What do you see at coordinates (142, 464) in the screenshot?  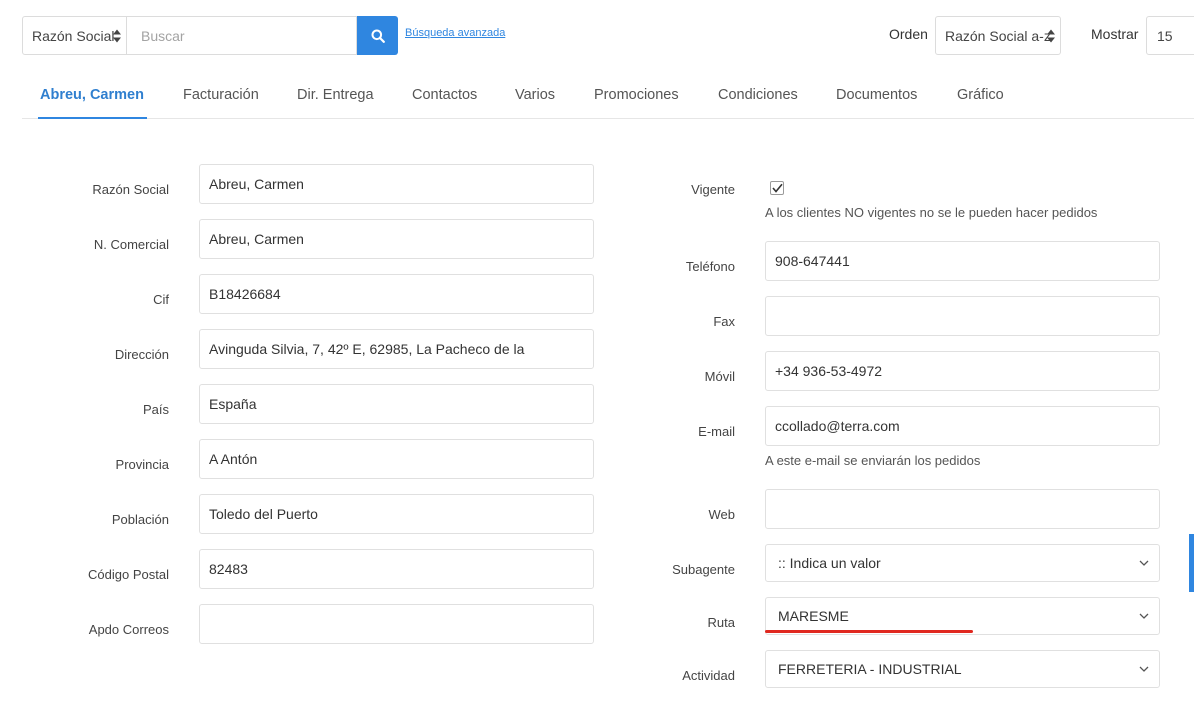 I see `provincia-label: Provincia` at bounding box center [142, 464].